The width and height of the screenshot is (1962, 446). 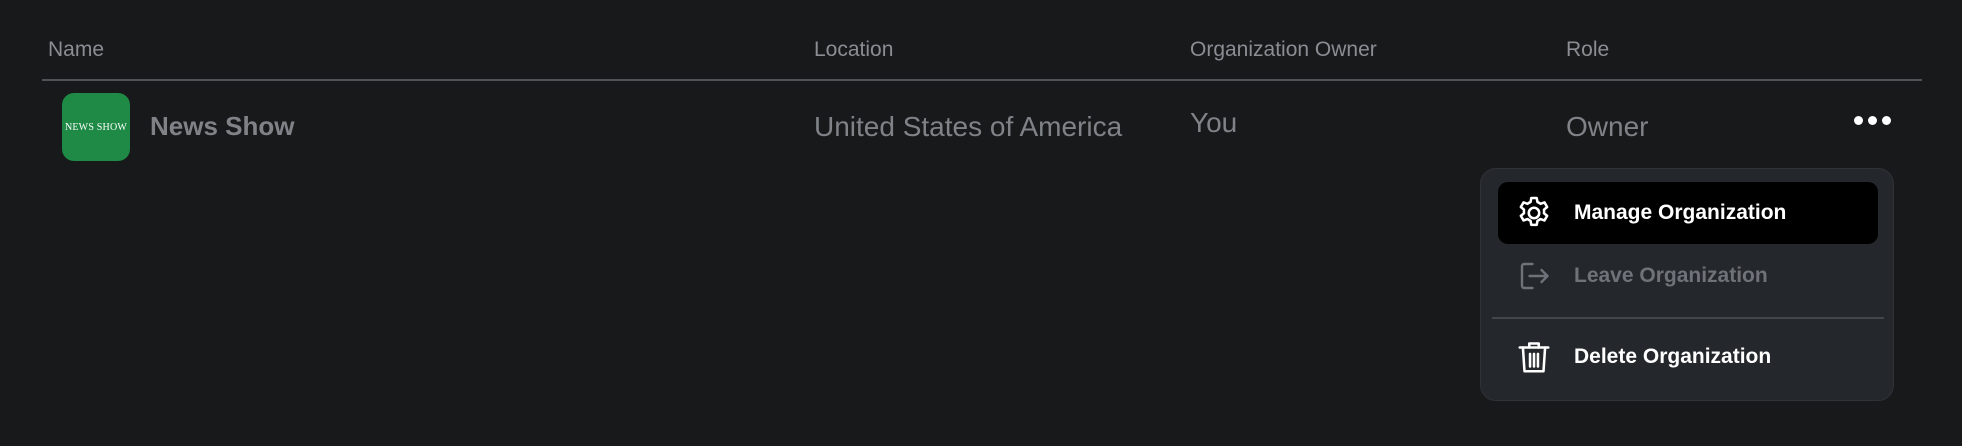 I want to click on manage-organization-label: Manage Organization, so click(x=1680, y=212).